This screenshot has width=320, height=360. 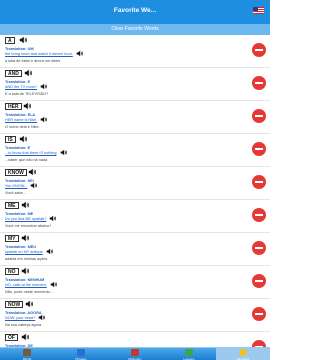 I want to click on tab-label: Phrases, so click(x=81, y=358).